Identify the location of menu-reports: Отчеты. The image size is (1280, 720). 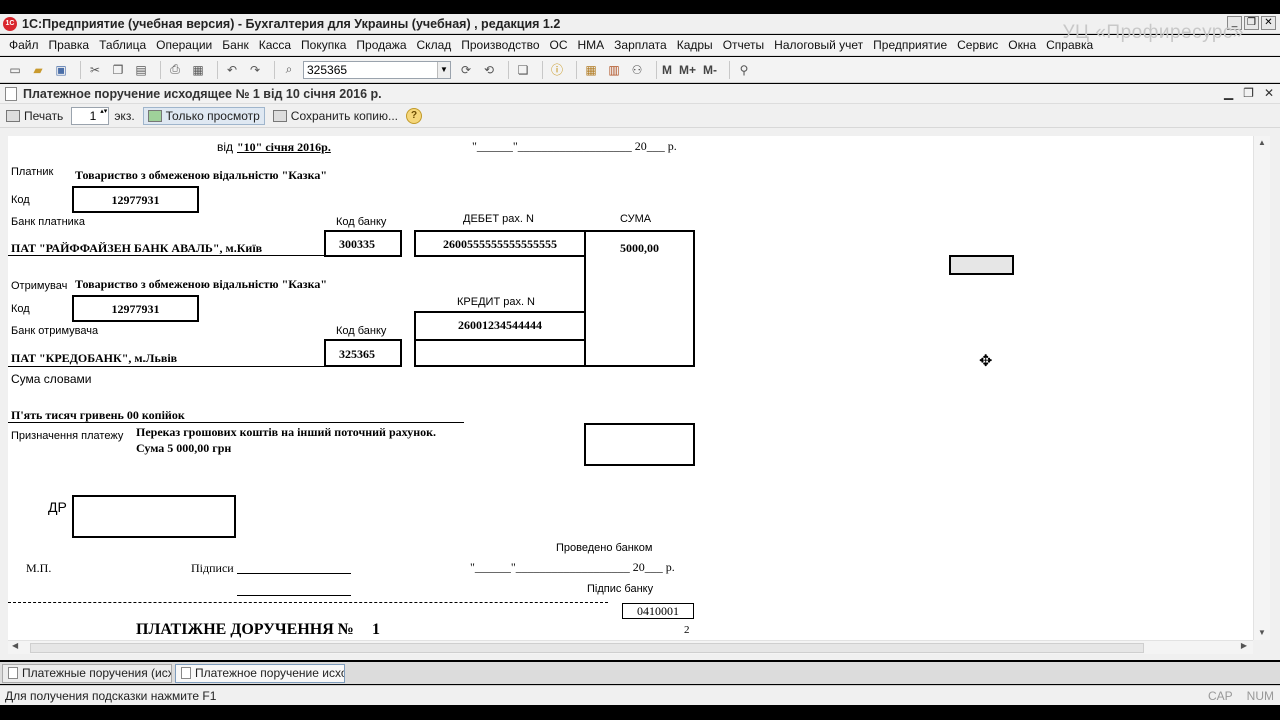
(743, 45).